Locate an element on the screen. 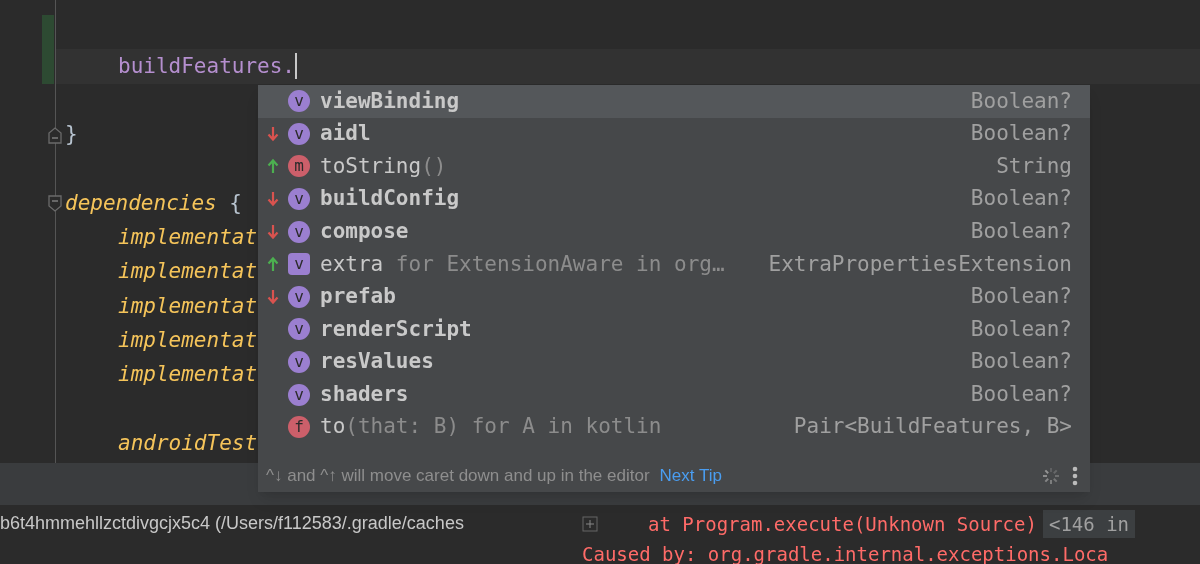 The height and width of the screenshot is (564, 1200). more-options-icon is located at coordinates (1075, 476).